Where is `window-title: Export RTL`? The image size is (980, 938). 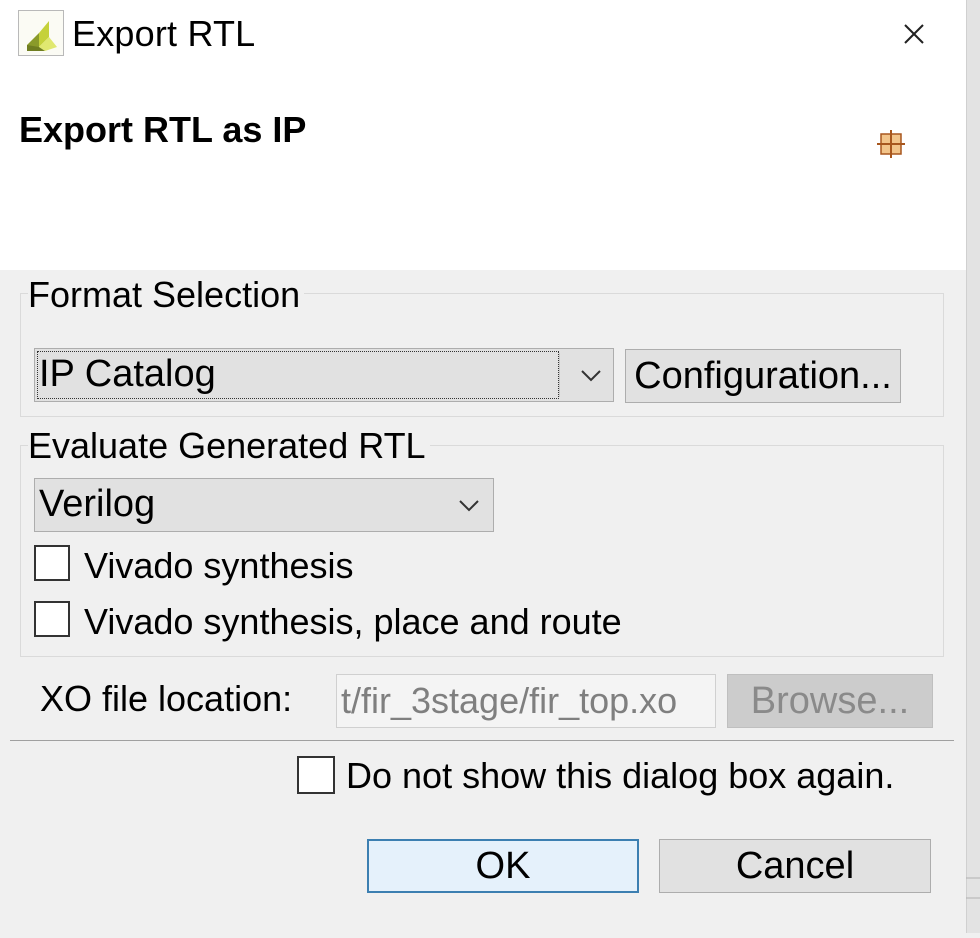
window-title: Export RTL is located at coordinates (164, 33).